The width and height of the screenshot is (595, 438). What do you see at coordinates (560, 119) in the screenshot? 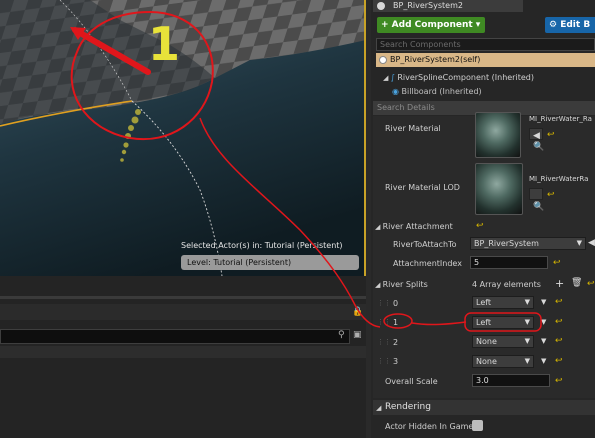
I see `river-material-value: MI_RiverWater_Ra` at bounding box center [560, 119].